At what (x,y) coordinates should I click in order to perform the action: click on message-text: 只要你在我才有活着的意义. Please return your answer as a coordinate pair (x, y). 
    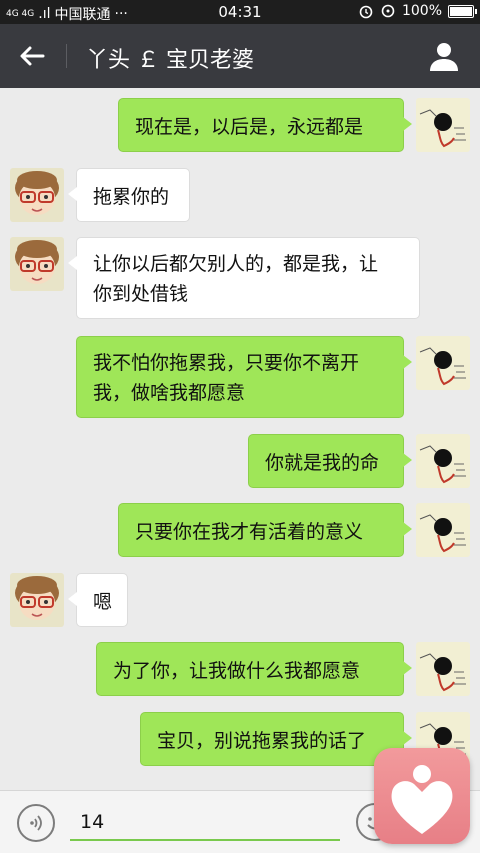
    Looking at the image, I should click on (249, 532).